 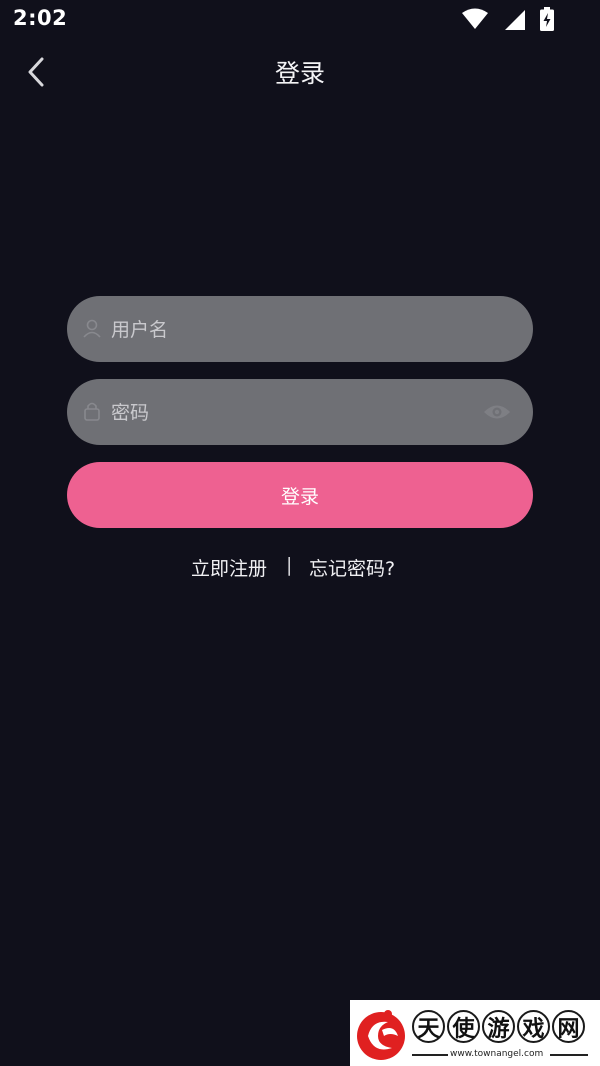 I want to click on wifi-icon, so click(x=475, y=18).